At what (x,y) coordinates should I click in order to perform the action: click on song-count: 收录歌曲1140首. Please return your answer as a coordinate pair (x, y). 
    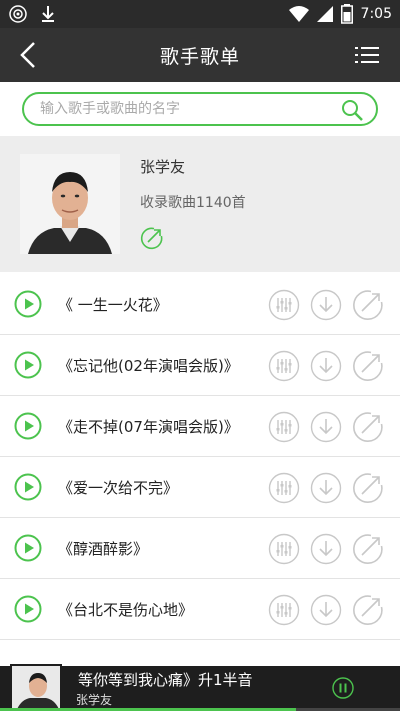
    Looking at the image, I should click on (193, 203).